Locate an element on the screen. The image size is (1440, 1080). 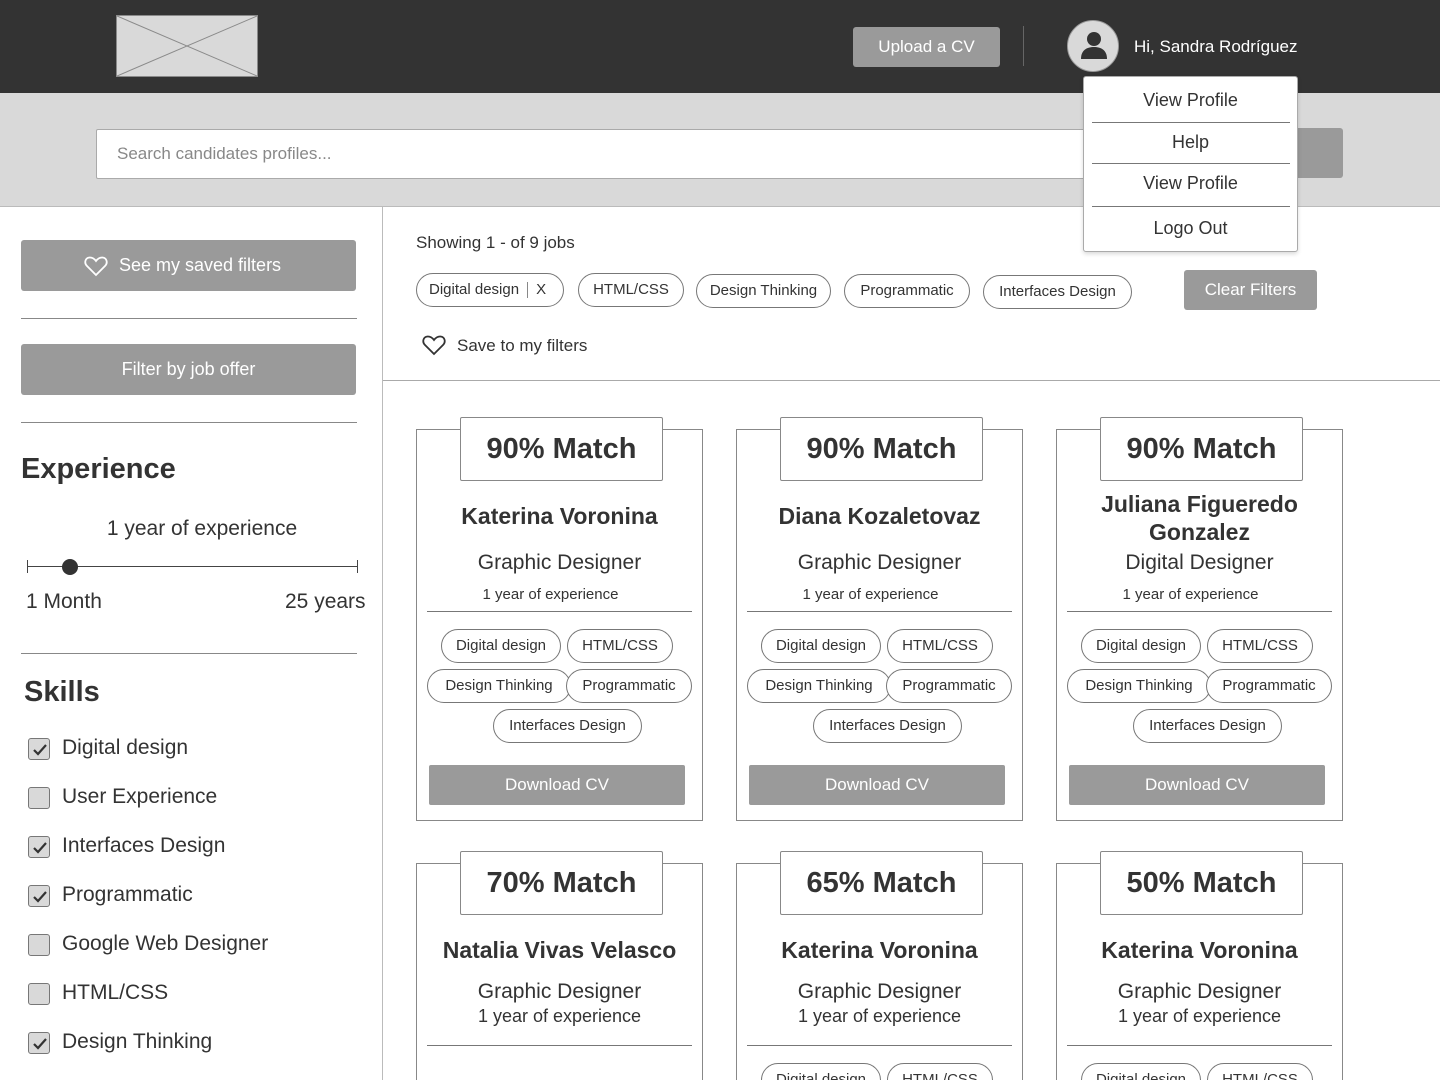
active-filter-chip: Design Thinking is located at coordinates (763, 291).